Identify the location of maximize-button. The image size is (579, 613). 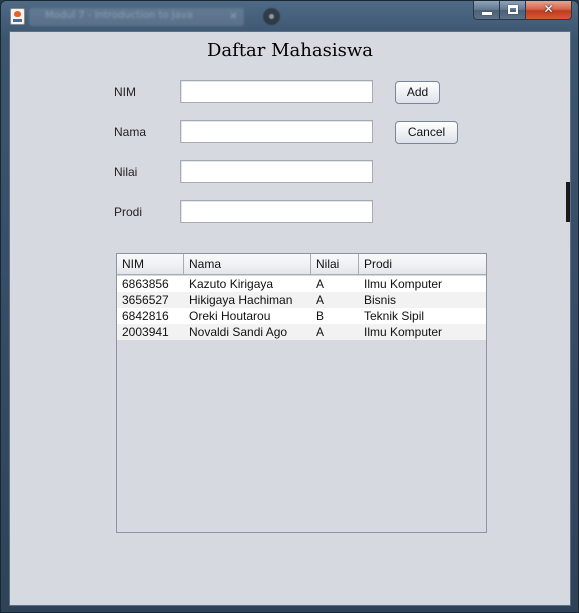
(513, 10).